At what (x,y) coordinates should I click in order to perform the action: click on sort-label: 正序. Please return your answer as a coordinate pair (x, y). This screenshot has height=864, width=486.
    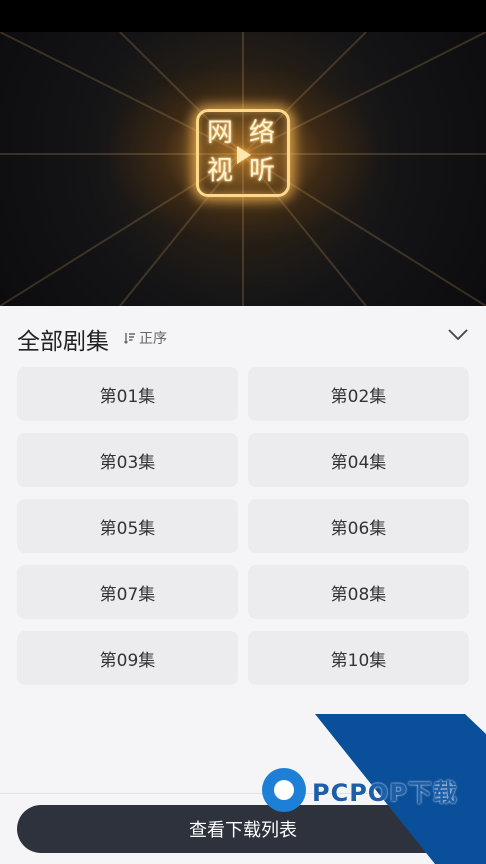
    Looking at the image, I should click on (153, 339).